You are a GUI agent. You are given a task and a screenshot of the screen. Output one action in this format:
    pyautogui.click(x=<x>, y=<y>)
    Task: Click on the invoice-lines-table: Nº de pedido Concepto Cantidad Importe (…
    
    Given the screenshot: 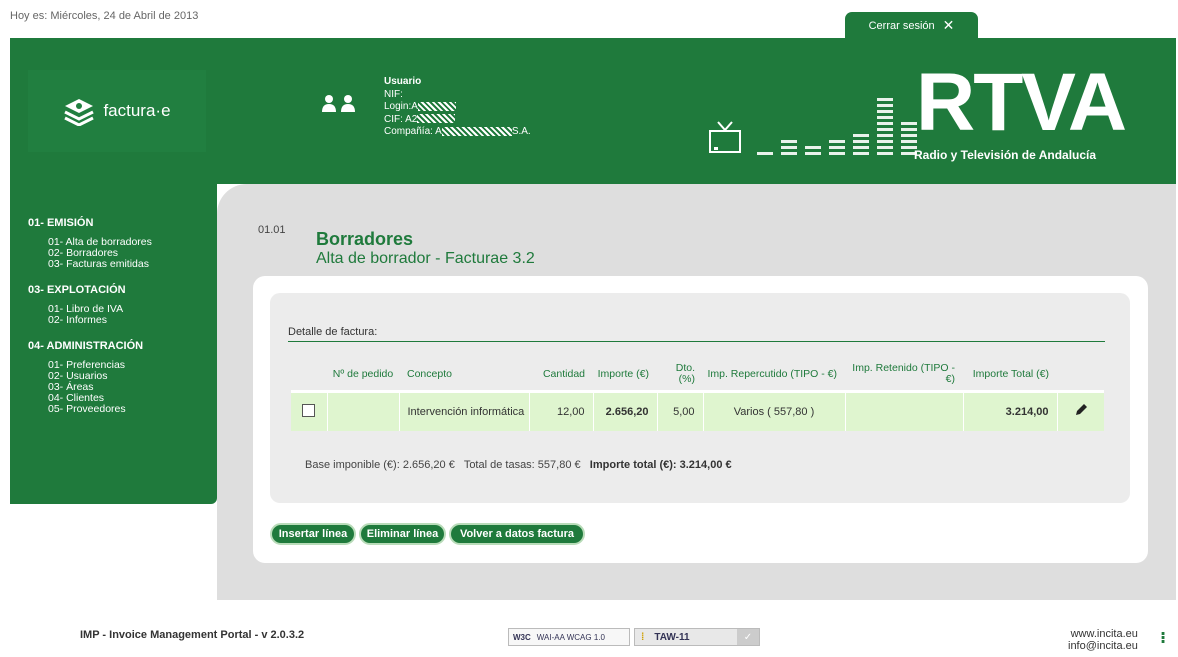 What is the action you would take?
    pyautogui.click(x=697, y=395)
    